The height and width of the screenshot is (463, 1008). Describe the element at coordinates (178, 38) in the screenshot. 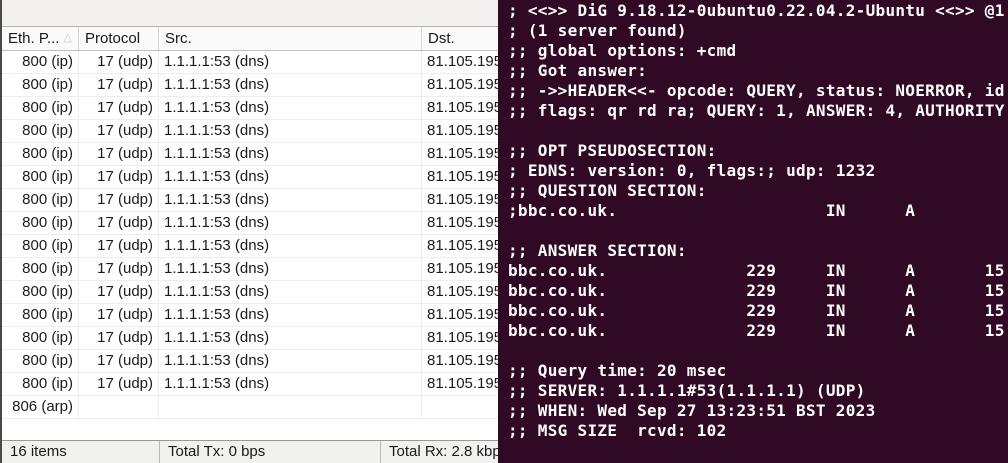

I see `column-header-label: Src.` at that location.